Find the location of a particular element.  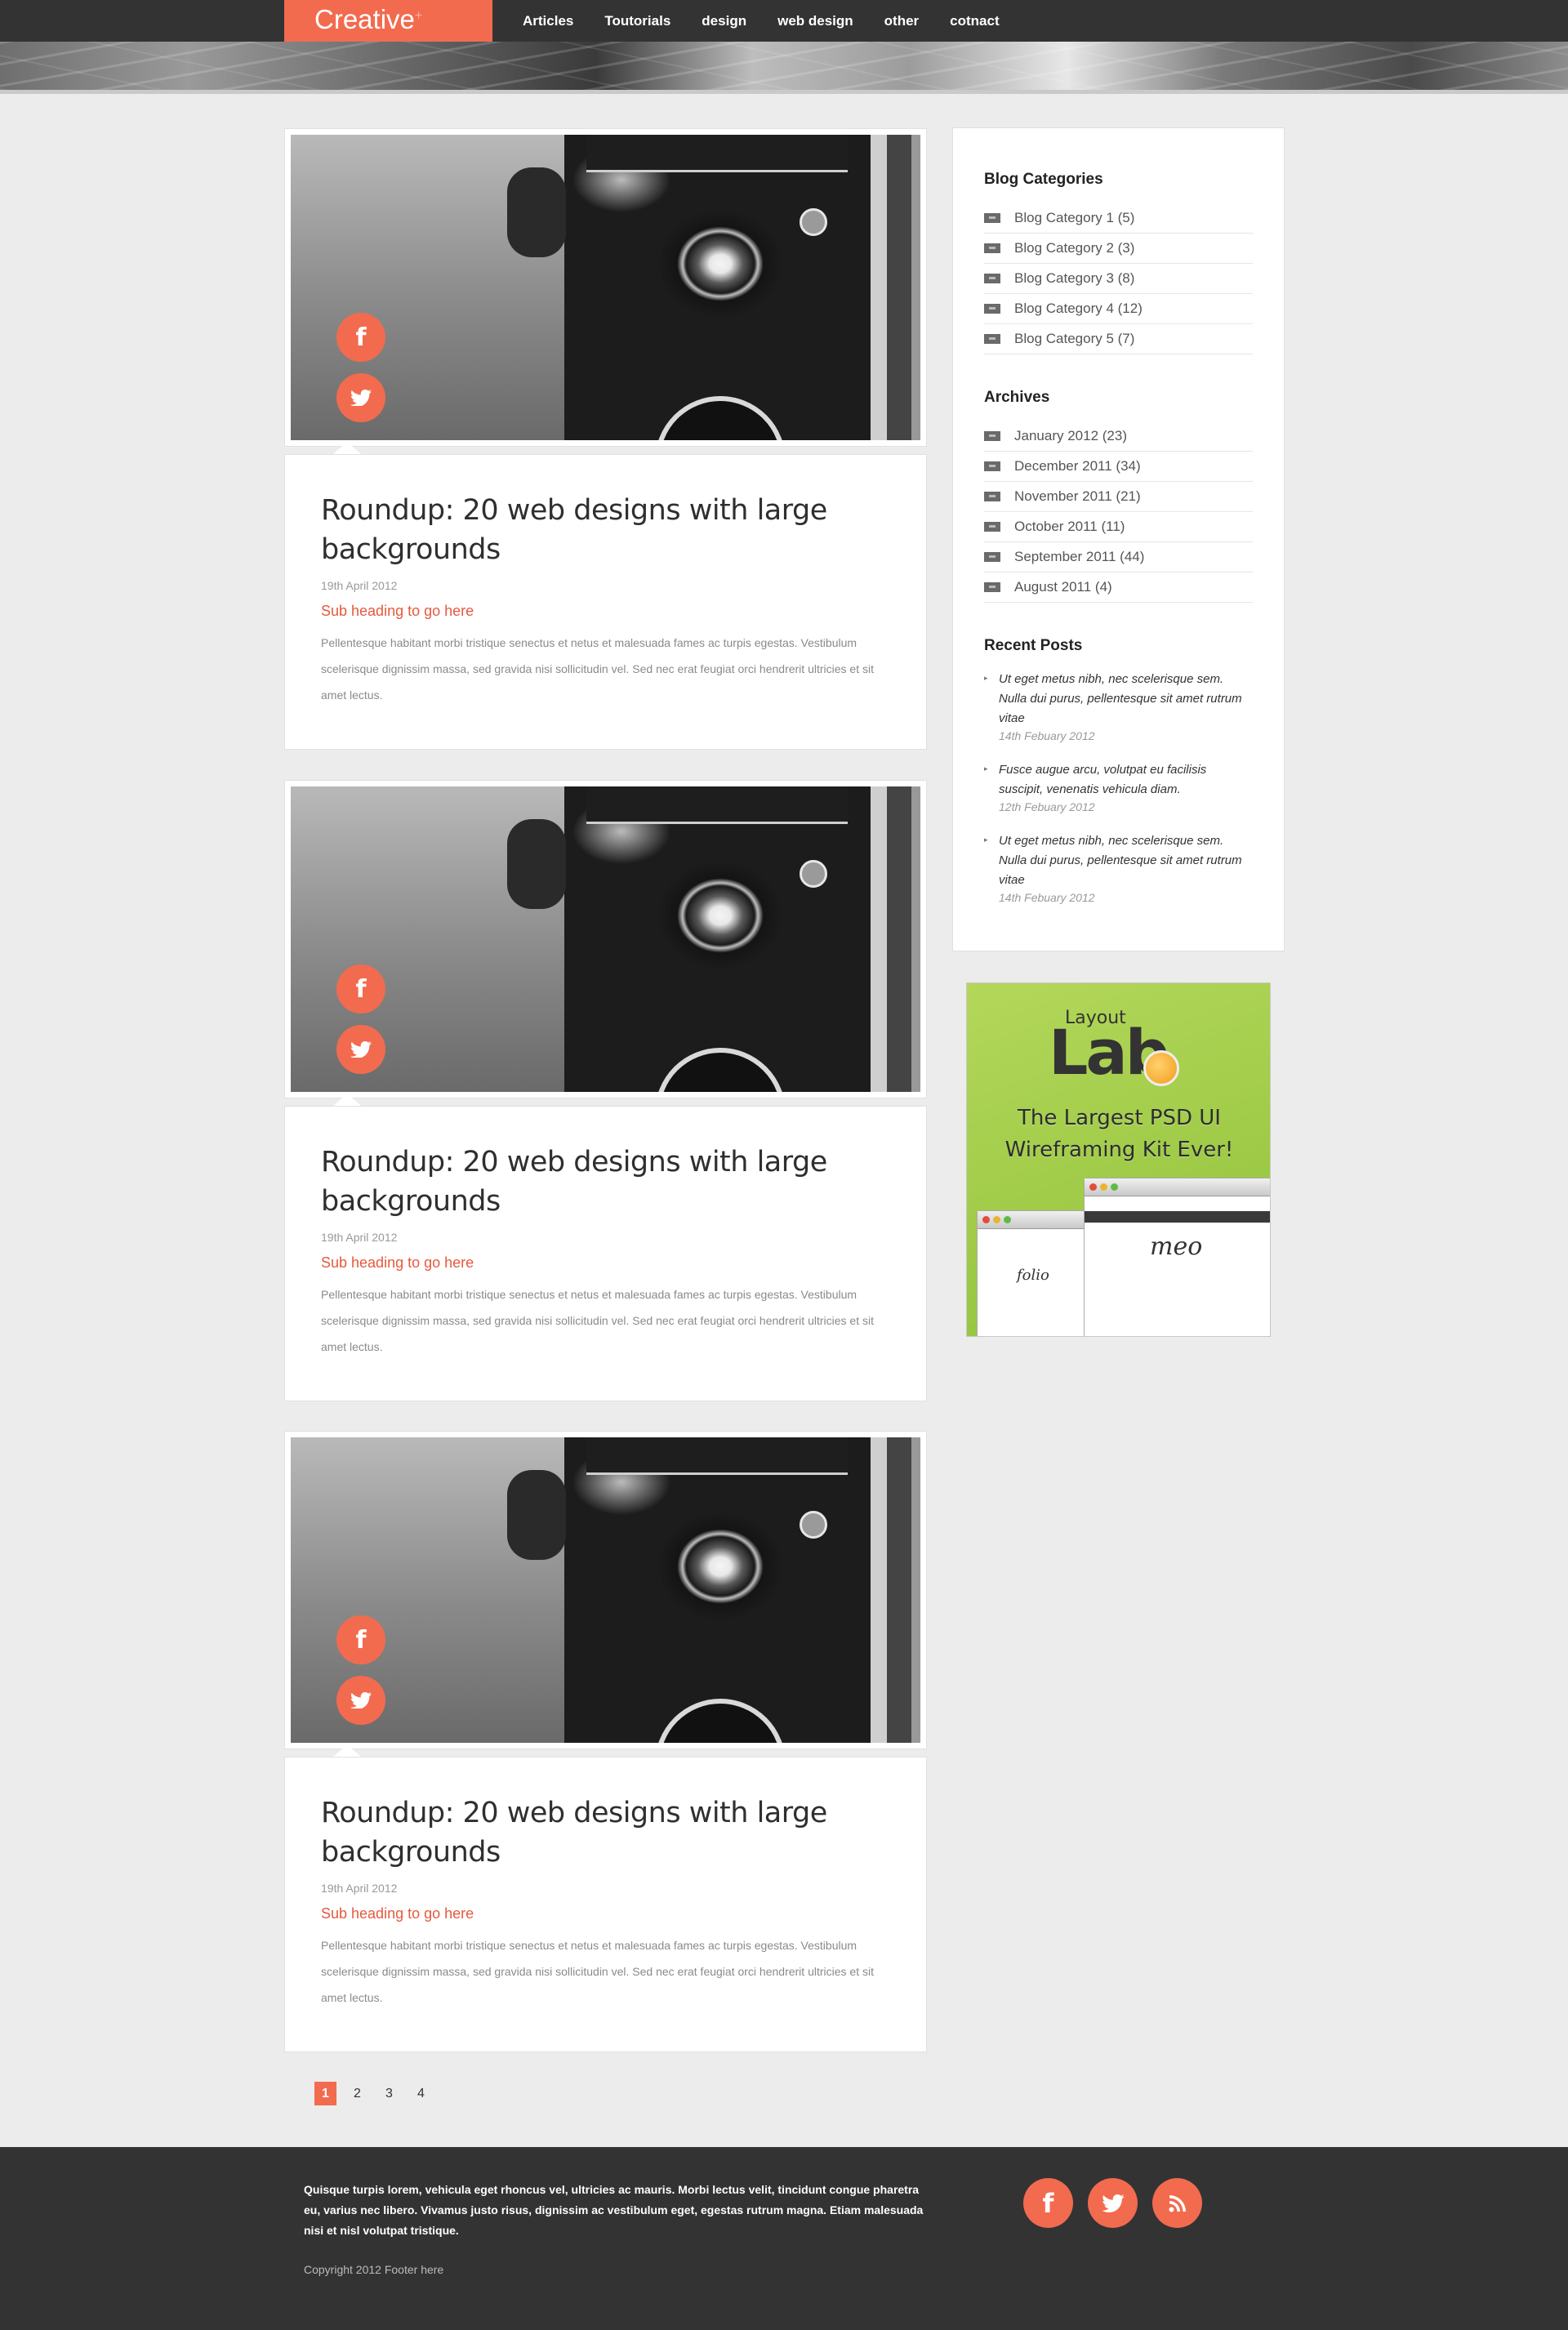

flask-icon is located at coordinates (1161, 1068).